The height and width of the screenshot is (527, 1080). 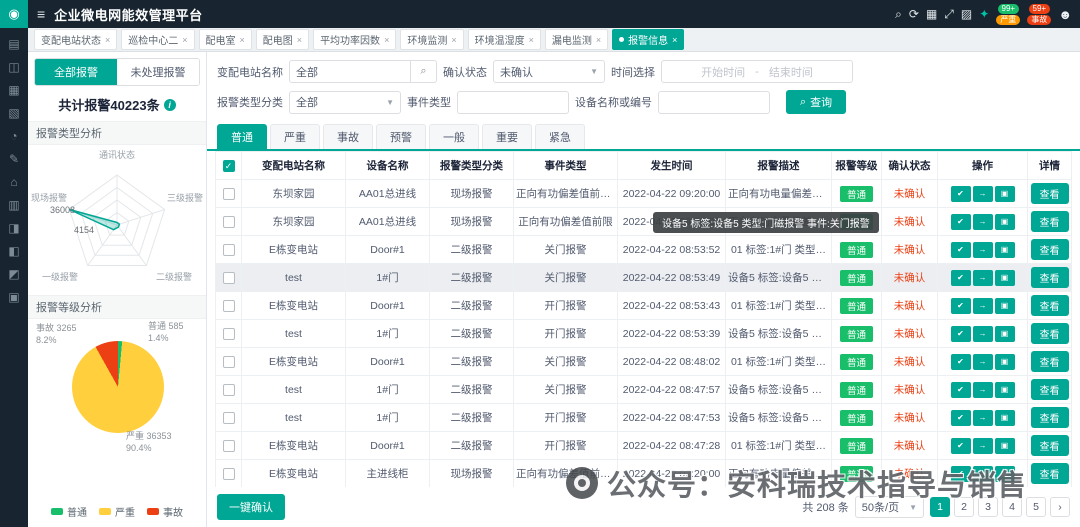 What do you see at coordinates (454, 136) in the screenshot?
I see `category-tab-一般: 一般` at bounding box center [454, 136].